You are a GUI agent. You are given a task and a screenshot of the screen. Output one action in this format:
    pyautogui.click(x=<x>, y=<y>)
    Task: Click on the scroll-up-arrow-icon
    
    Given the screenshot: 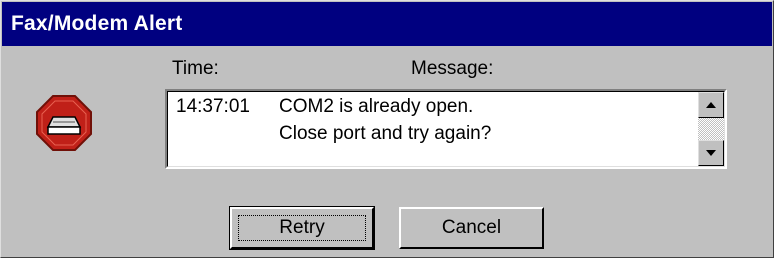 What is the action you would take?
    pyautogui.click(x=711, y=105)
    